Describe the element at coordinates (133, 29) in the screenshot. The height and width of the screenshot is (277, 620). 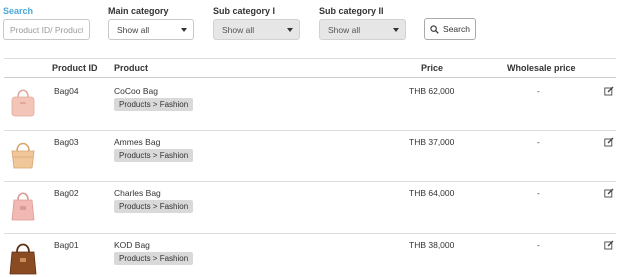
I see `main-category-value: Show all` at that location.